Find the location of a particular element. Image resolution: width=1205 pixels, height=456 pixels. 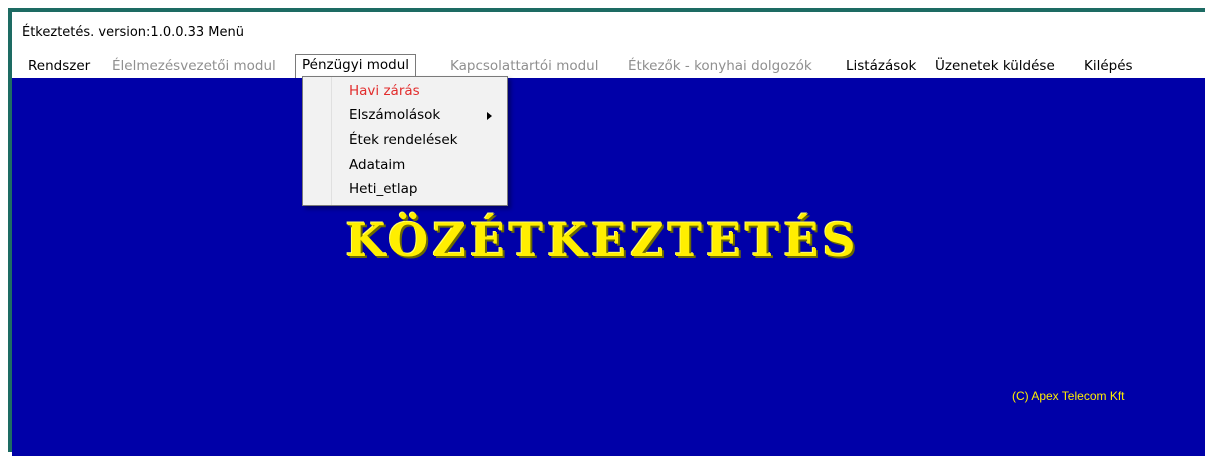

menu-etkezok-konyhai-dolgozok: Étkezők - konyhai dolgozók is located at coordinates (720, 66).